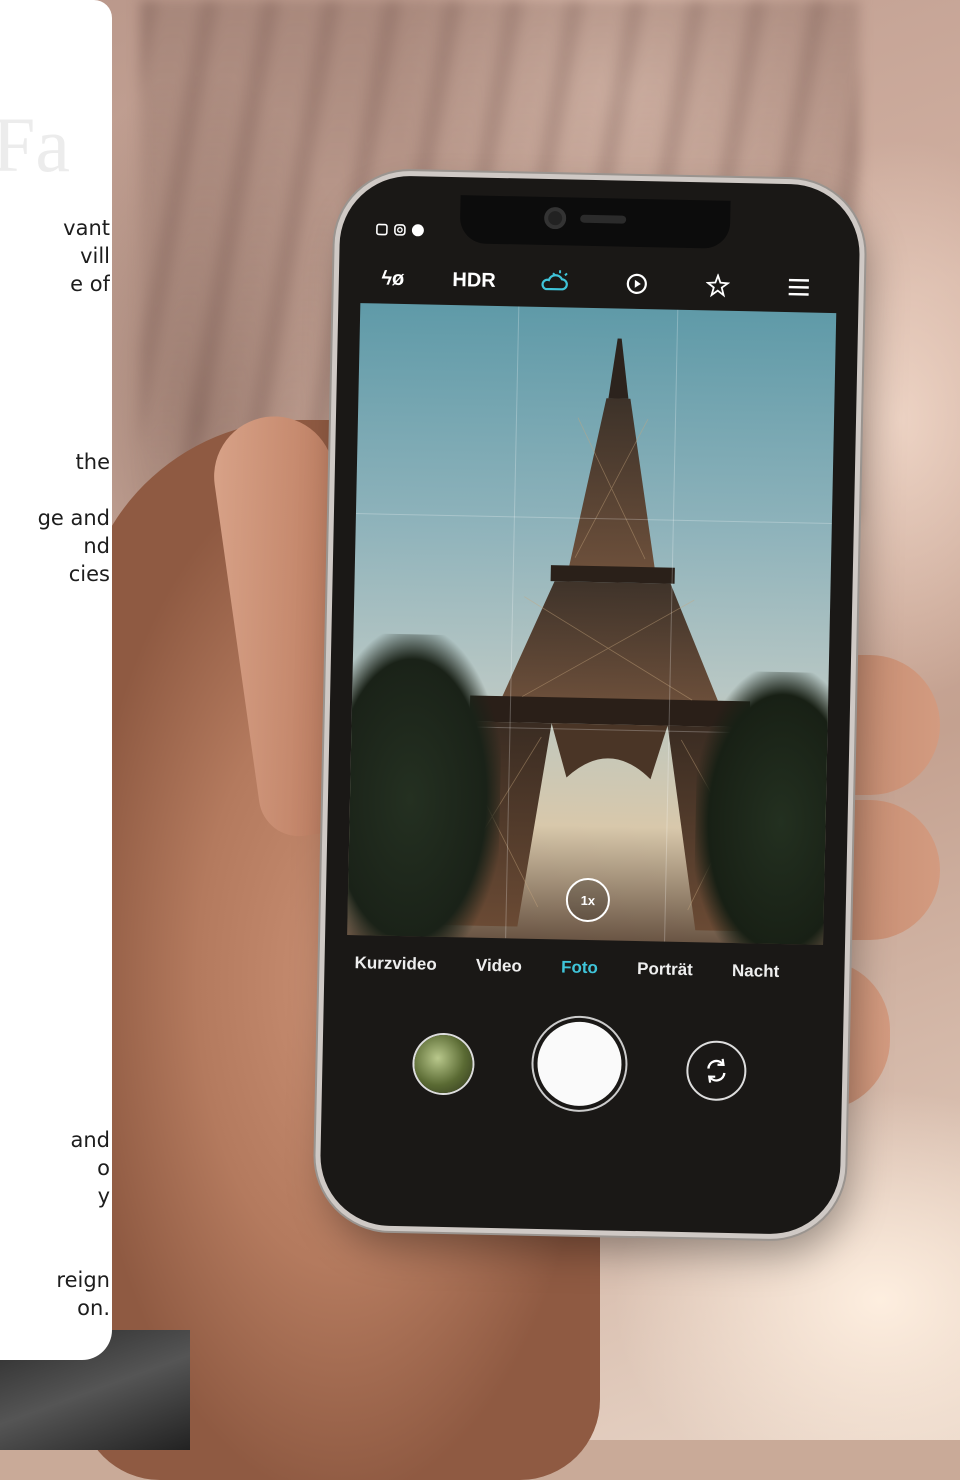 This screenshot has height=1480, width=960. I want to click on panel-text-line: the, so click(92, 462).